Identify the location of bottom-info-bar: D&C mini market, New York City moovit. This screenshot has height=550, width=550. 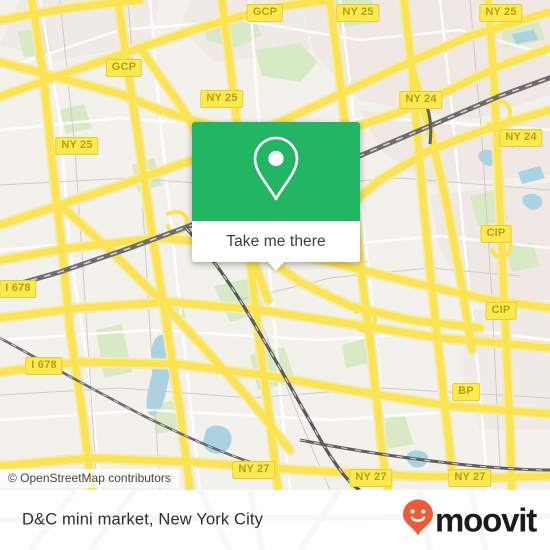
(275, 520).